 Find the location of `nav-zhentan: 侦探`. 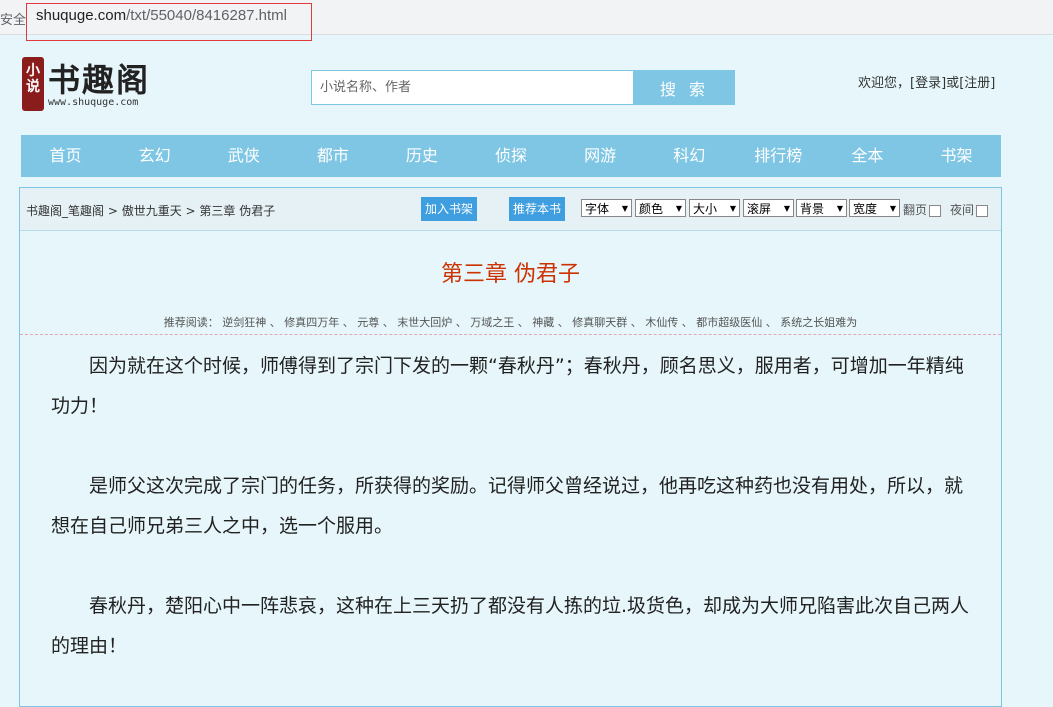

nav-zhentan: 侦探 is located at coordinates (510, 156).